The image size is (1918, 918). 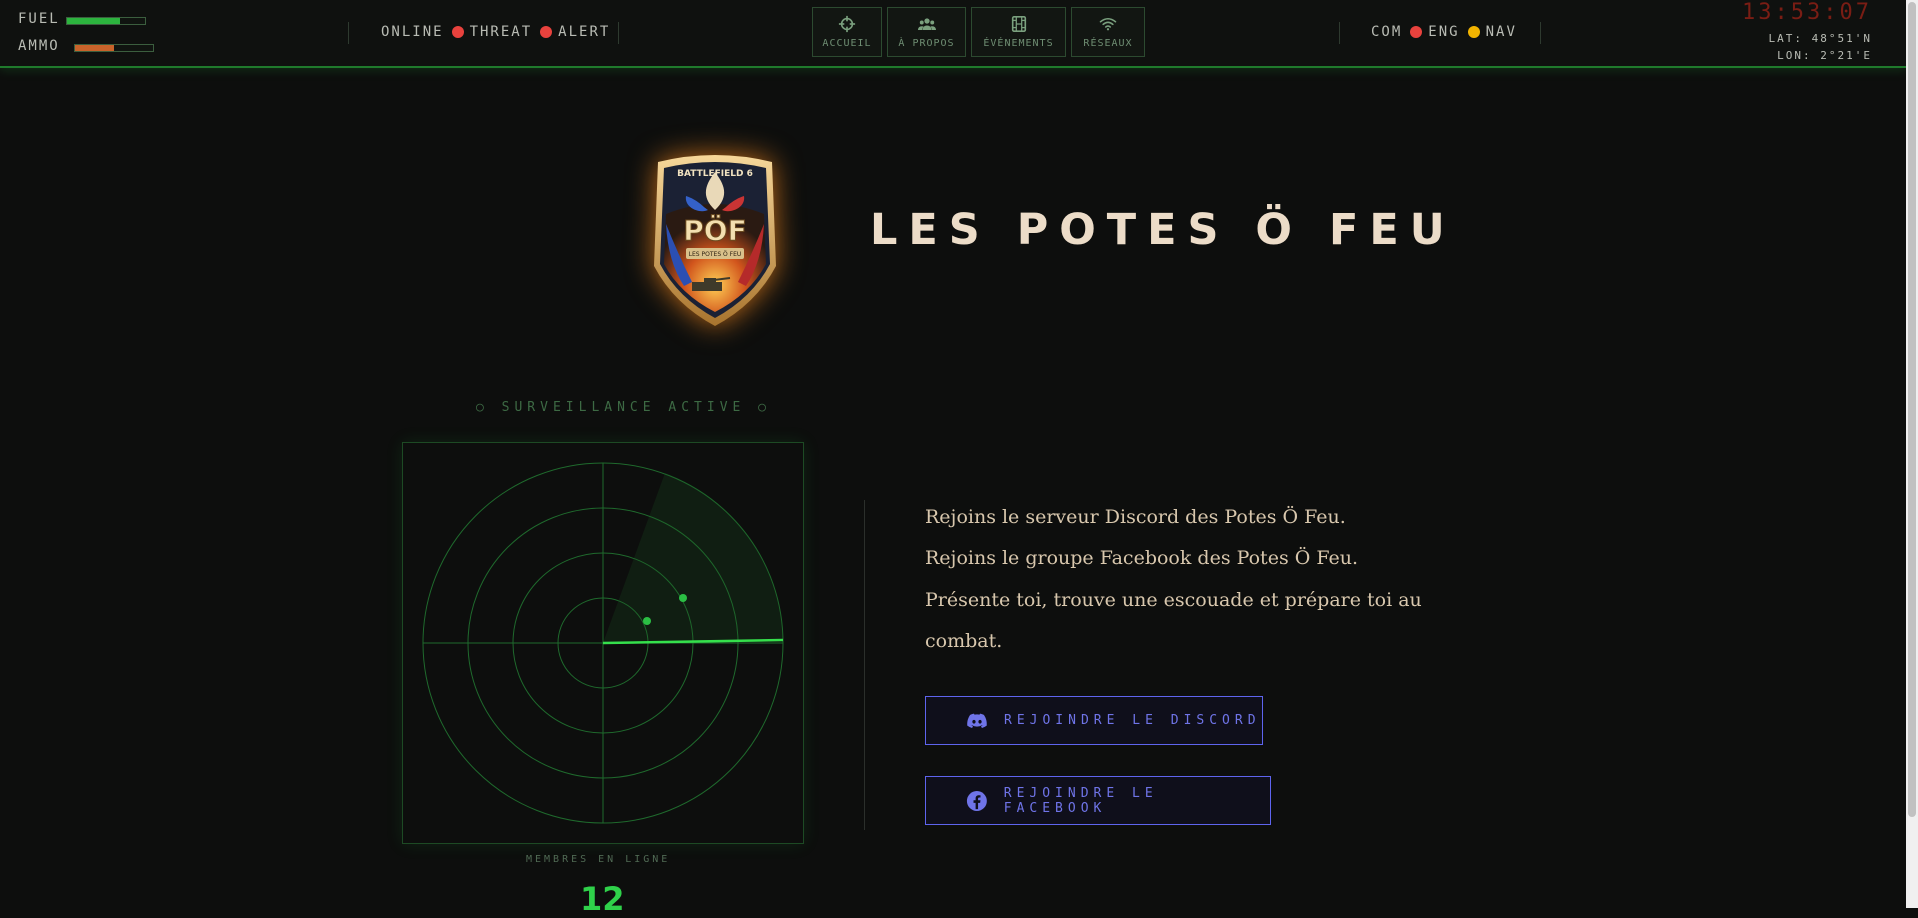 I want to click on film-icon, so click(x=1018, y=24).